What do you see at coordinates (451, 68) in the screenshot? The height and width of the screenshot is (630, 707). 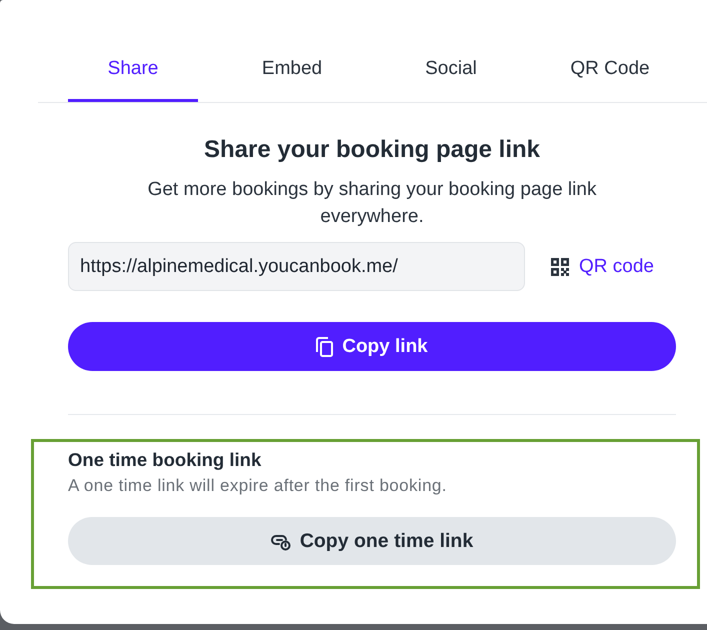 I see `tab: Social` at bounding box center [451, 68].